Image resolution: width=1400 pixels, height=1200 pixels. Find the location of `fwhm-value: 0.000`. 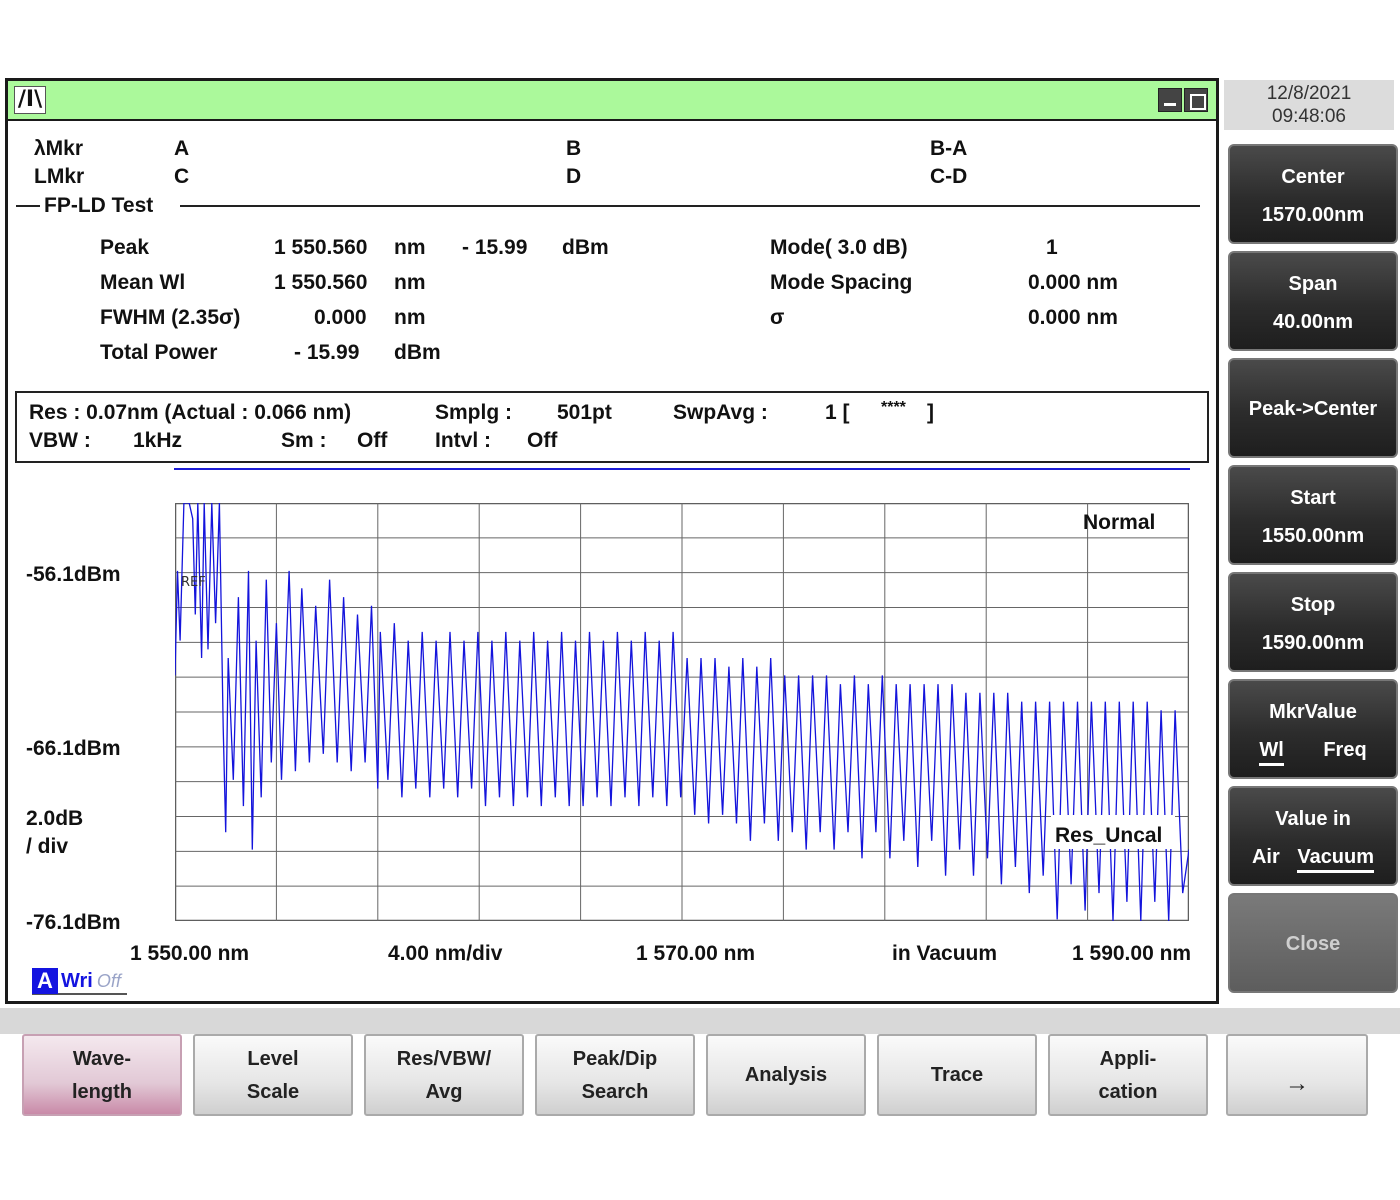

fwhm-value: 0.000 is located at coordinates (340, 317).